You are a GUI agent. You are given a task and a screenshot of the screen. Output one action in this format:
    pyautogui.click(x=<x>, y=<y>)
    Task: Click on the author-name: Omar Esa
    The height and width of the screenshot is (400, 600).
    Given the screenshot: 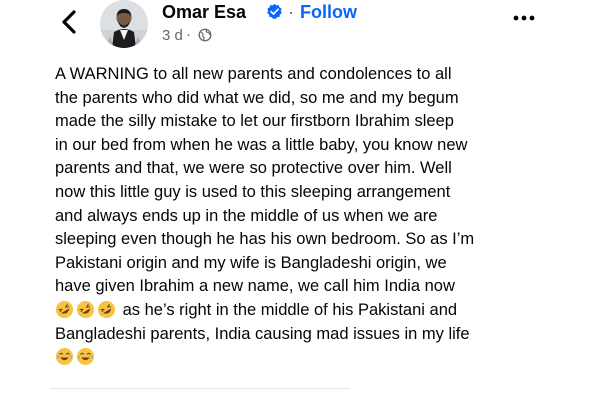 What is the action you would take?
    pyautogui.click(x=204, y=12)
    